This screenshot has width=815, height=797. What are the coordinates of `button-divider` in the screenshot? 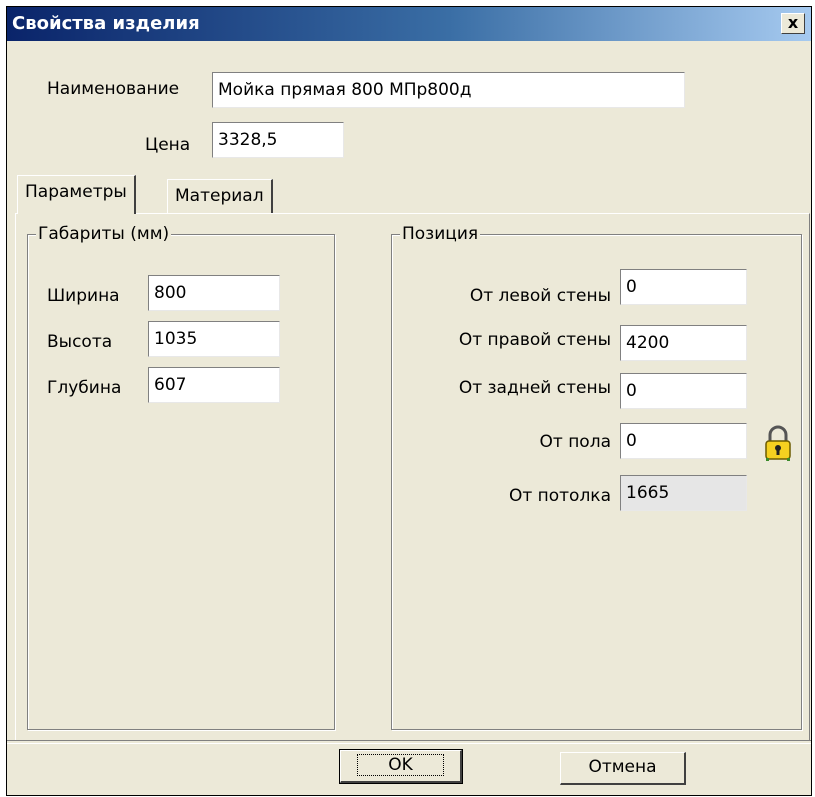 It's located at (409, 742).